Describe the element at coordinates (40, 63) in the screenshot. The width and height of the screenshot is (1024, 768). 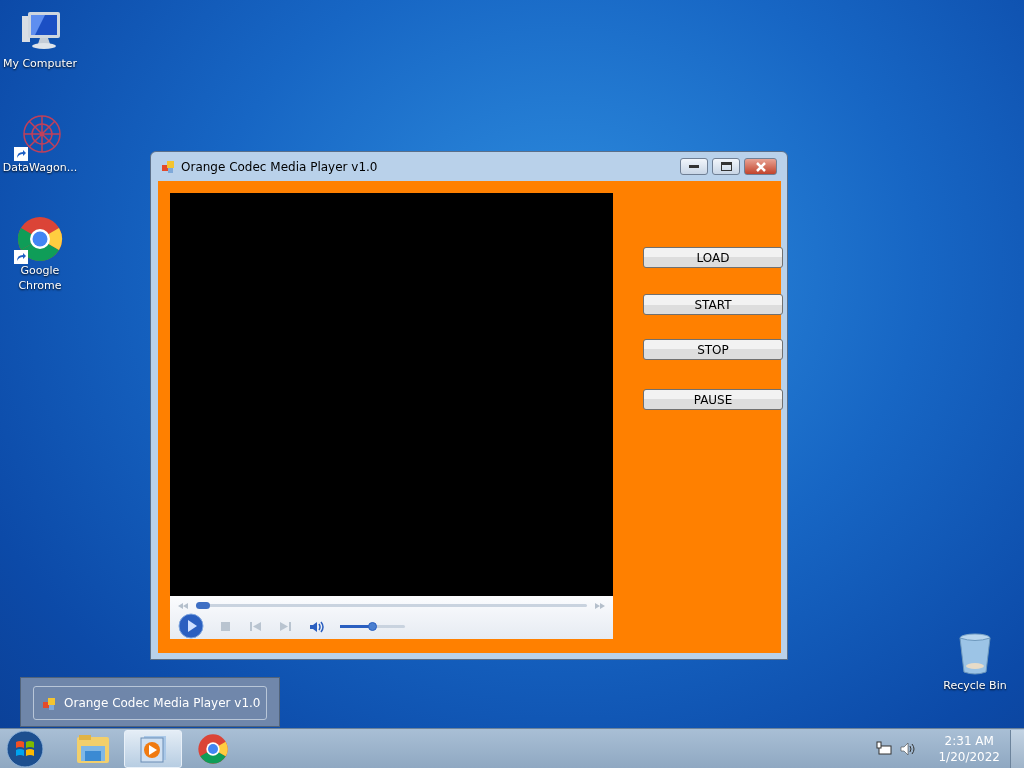
I see `icon-label: My Computer` at that location.